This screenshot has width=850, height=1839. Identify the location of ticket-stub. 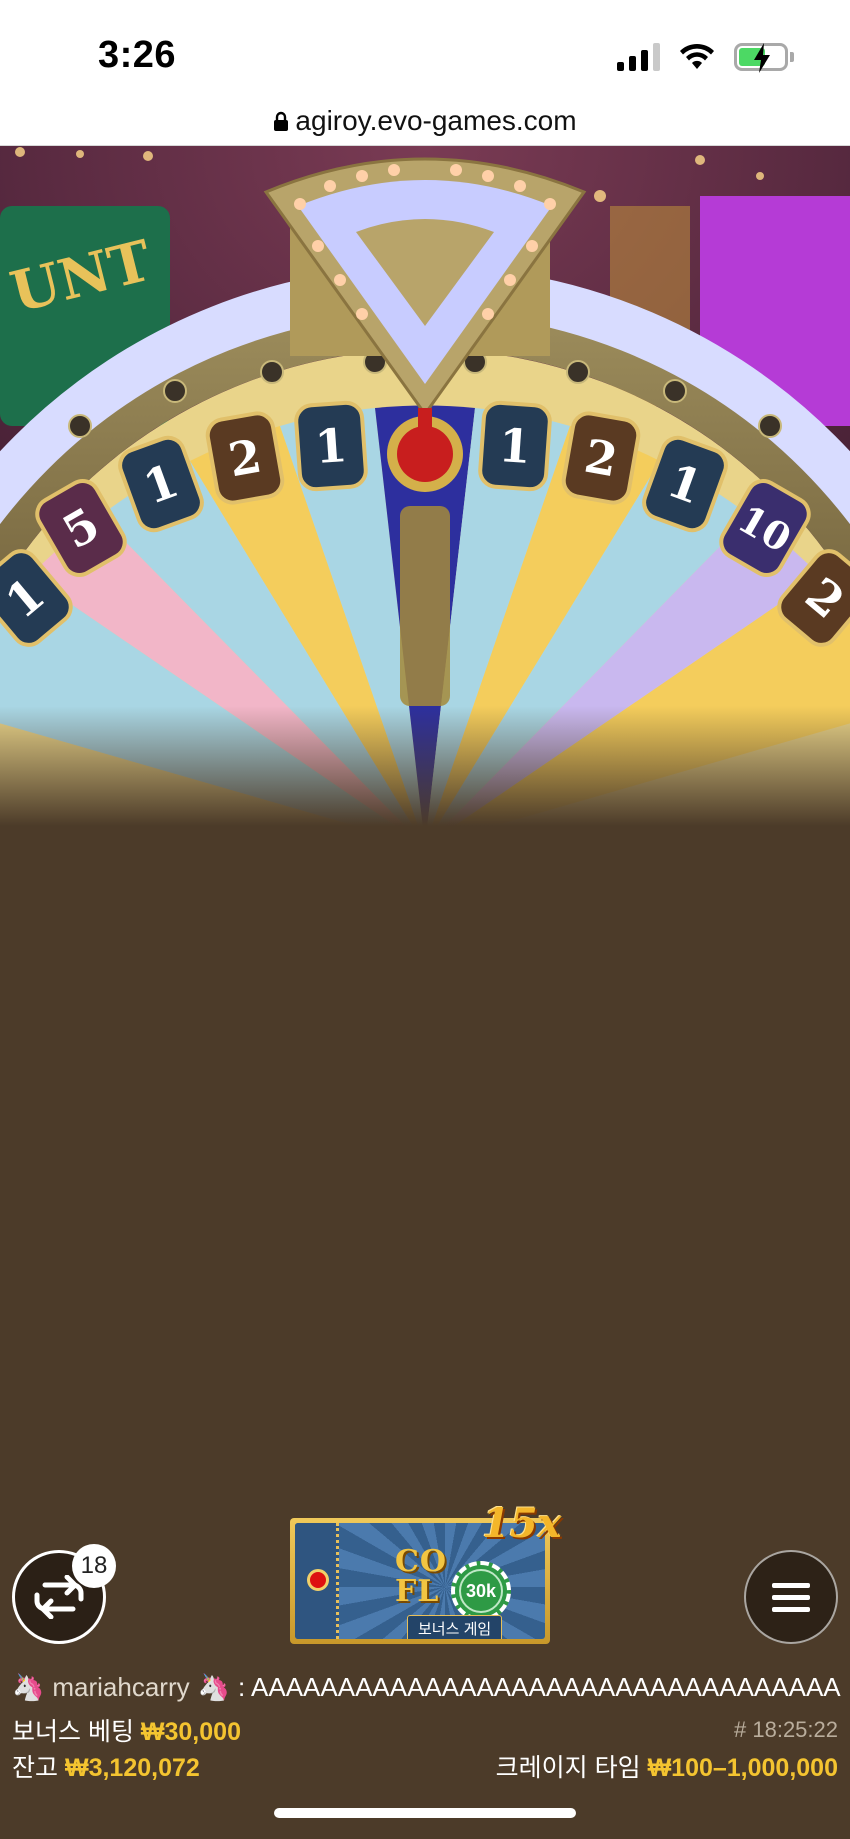
(317, 1581).